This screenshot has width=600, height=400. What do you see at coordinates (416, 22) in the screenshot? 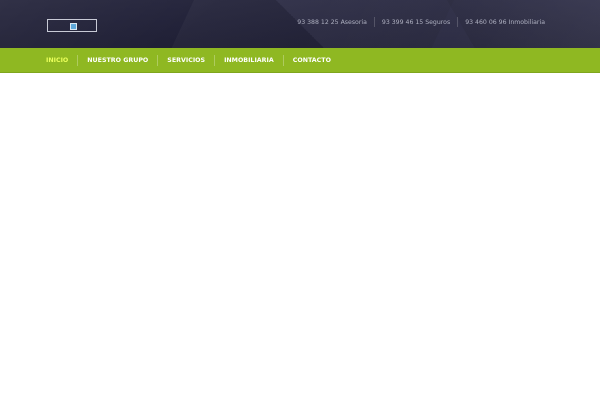
I see `phone-seguros: 93 399 46 15 Seguros` at bounding box center [416, 22].